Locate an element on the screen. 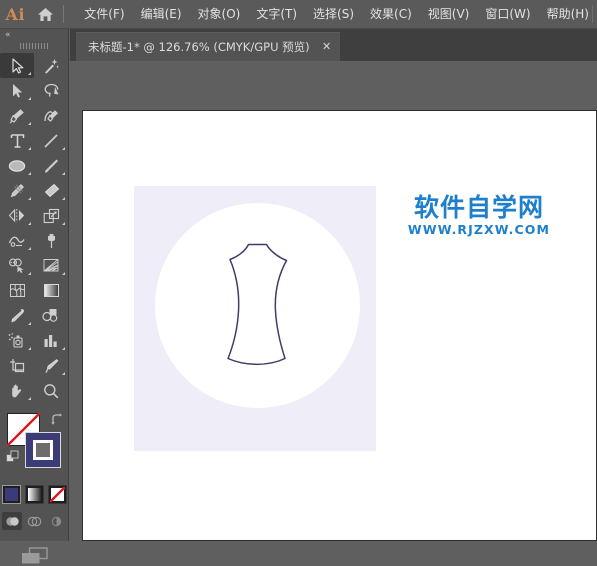  width-warp-tool is located at coordinates (17, 240).